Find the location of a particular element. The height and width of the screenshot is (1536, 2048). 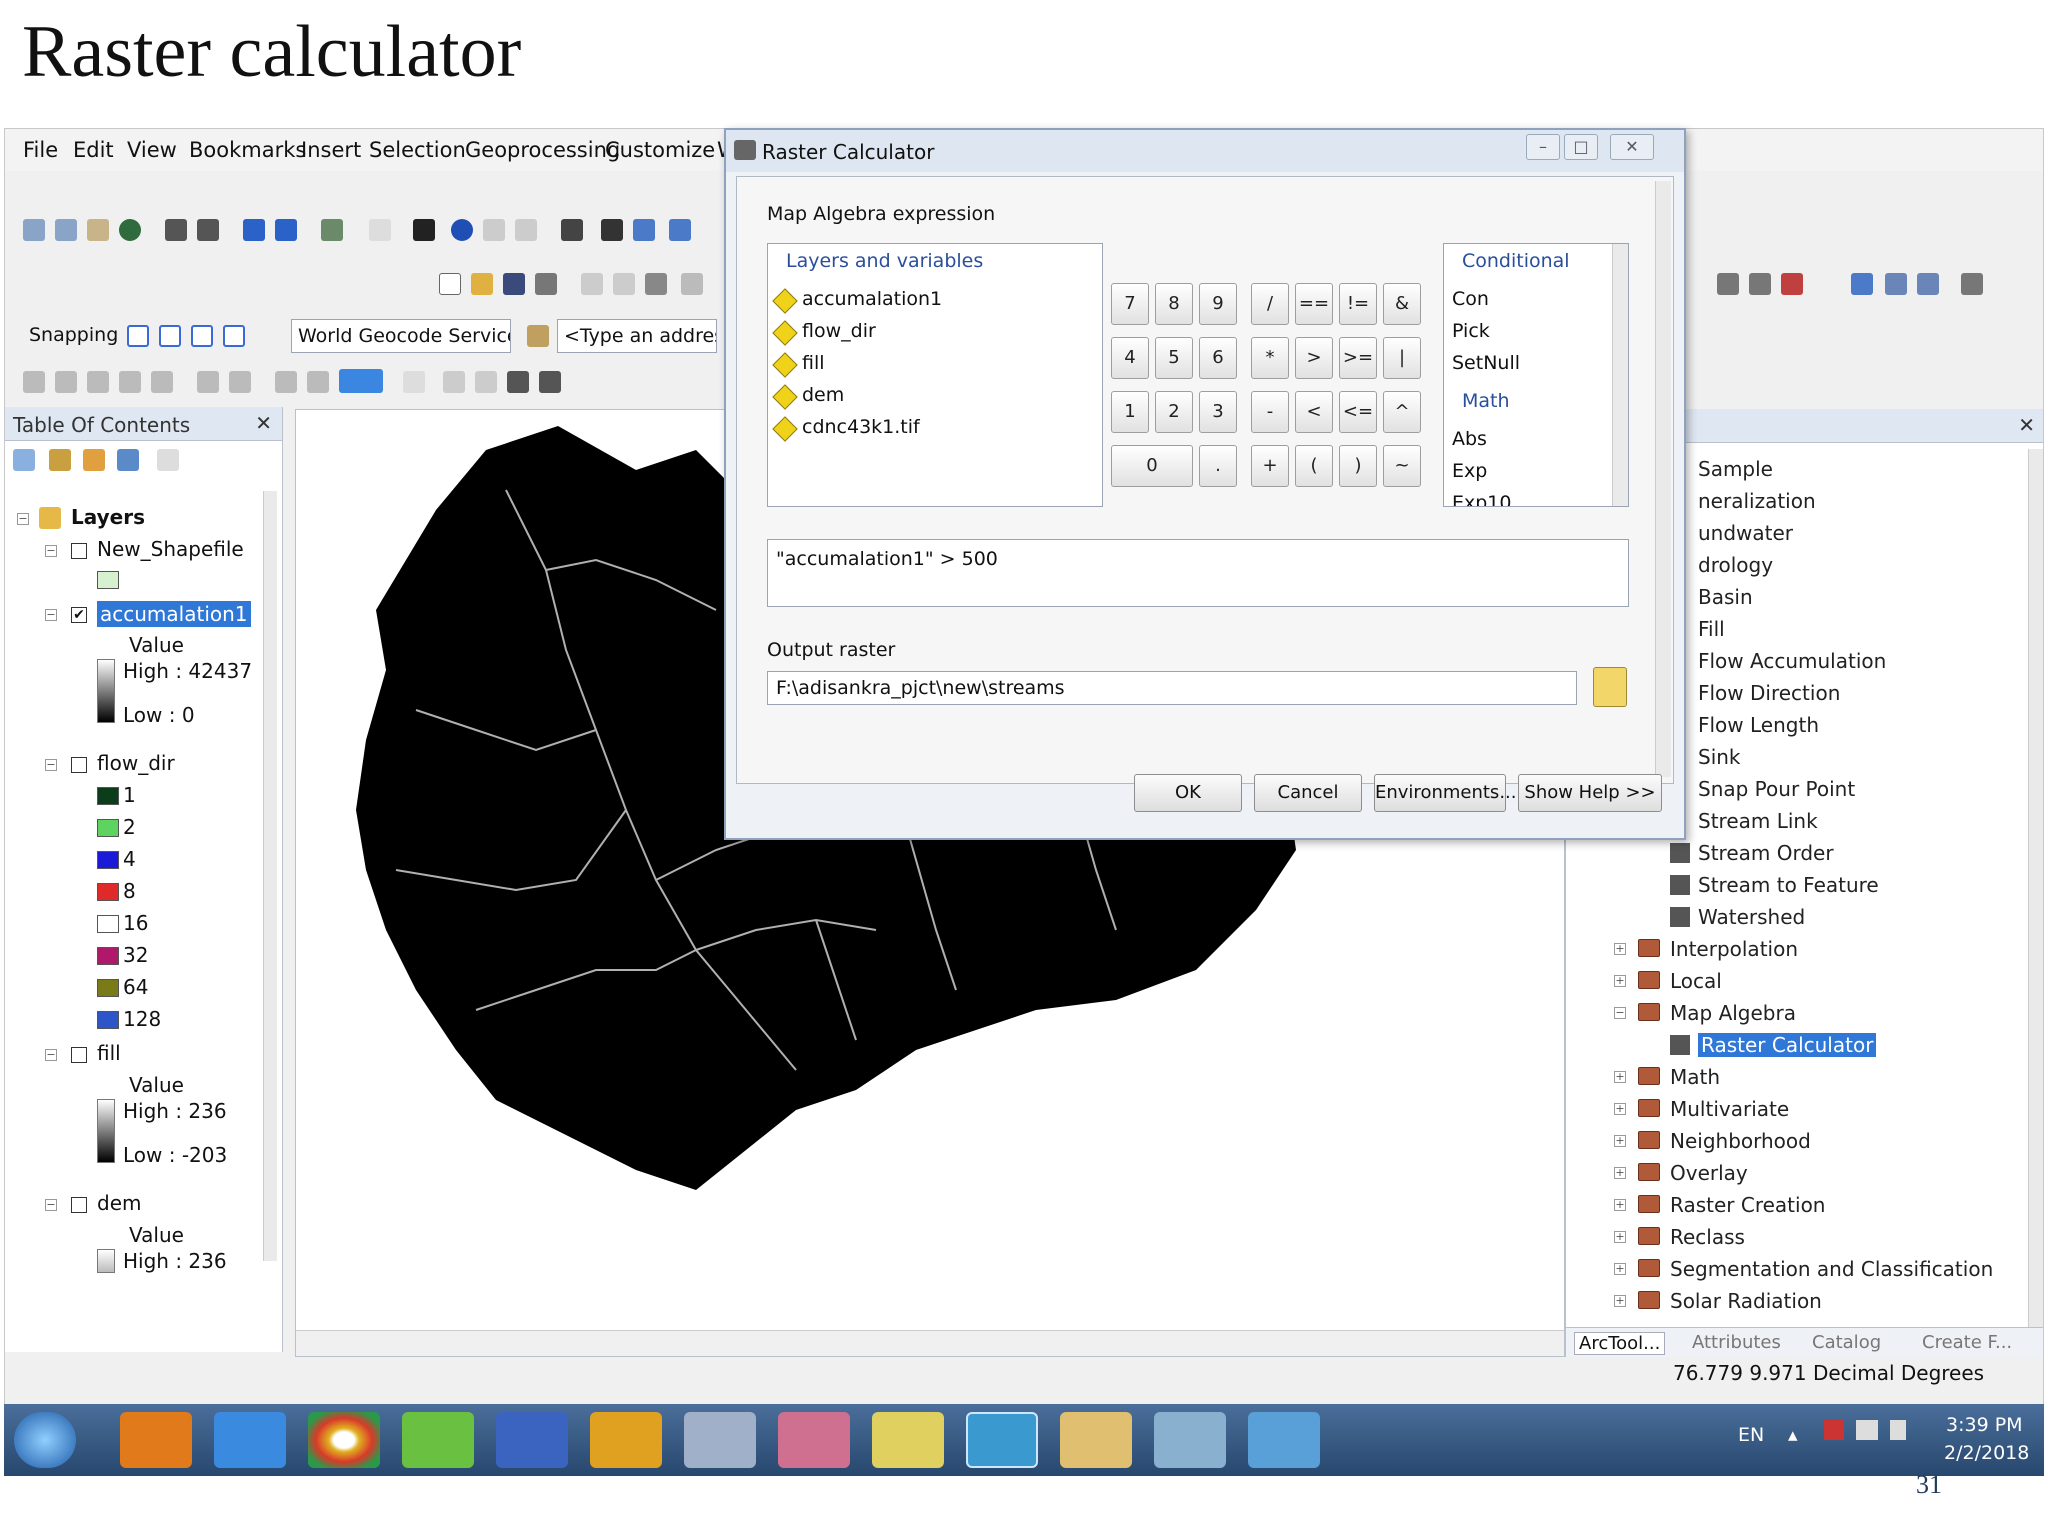

calc-button-plus: + is located at coordinates (1270, 466).